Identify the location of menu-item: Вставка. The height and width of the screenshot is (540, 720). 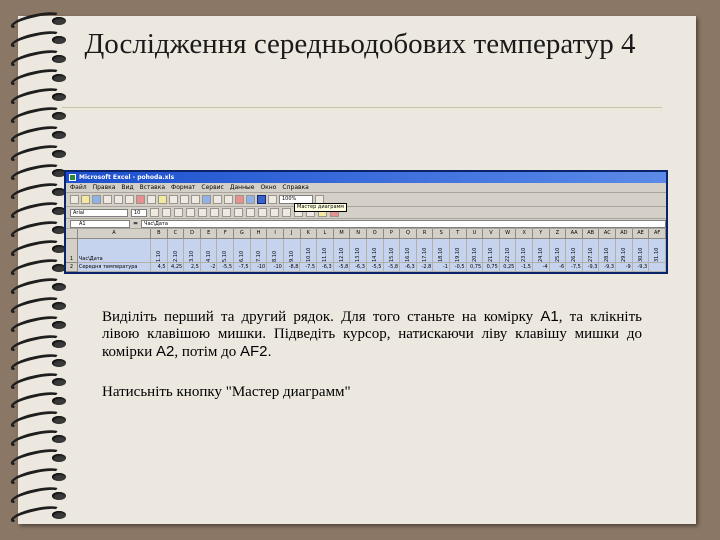
(152, 187).